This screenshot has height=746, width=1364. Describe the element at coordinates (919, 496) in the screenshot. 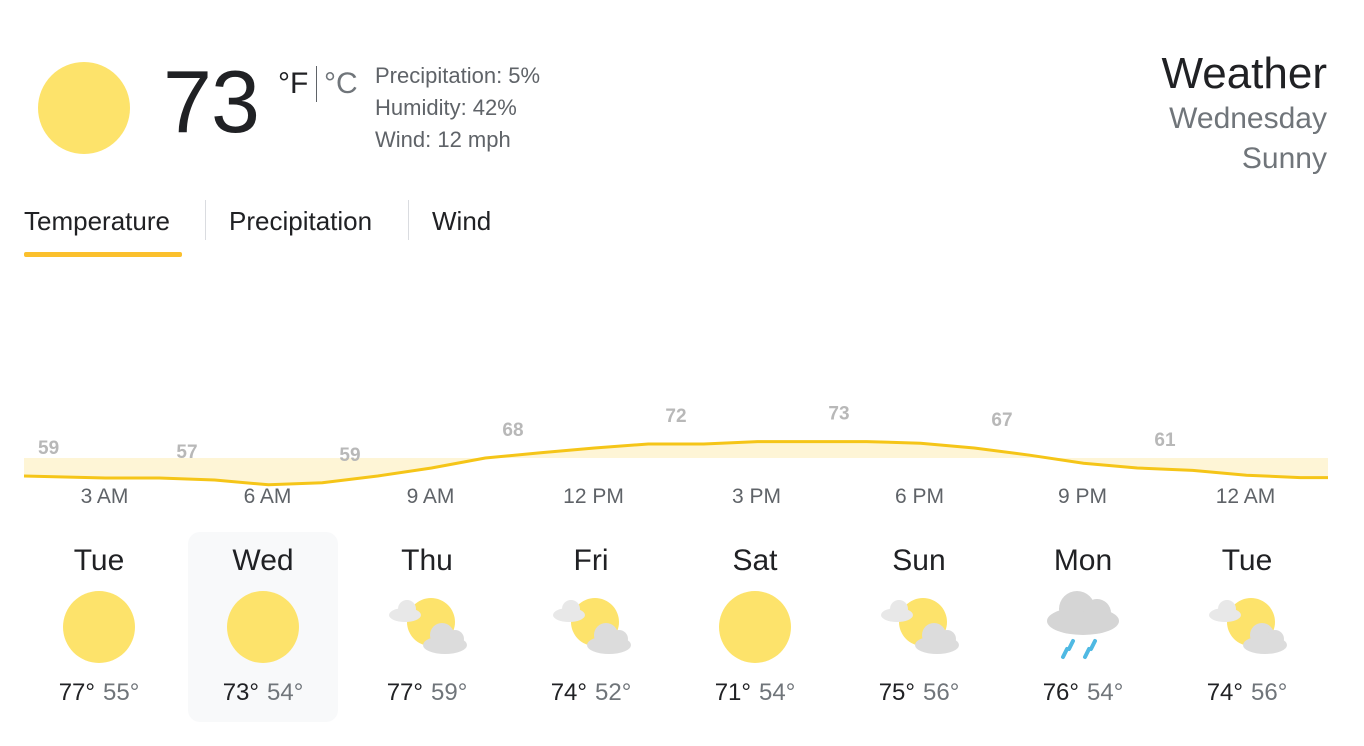

I see `time-label: 6 PM` at that location.